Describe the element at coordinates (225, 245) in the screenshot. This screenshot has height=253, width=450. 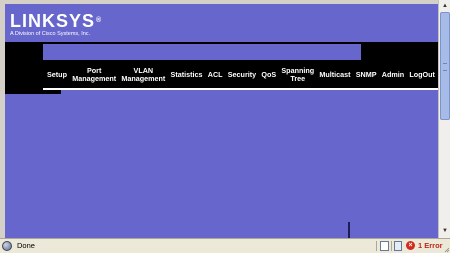
I see `status-bar: Done × 1 Error` at that location.